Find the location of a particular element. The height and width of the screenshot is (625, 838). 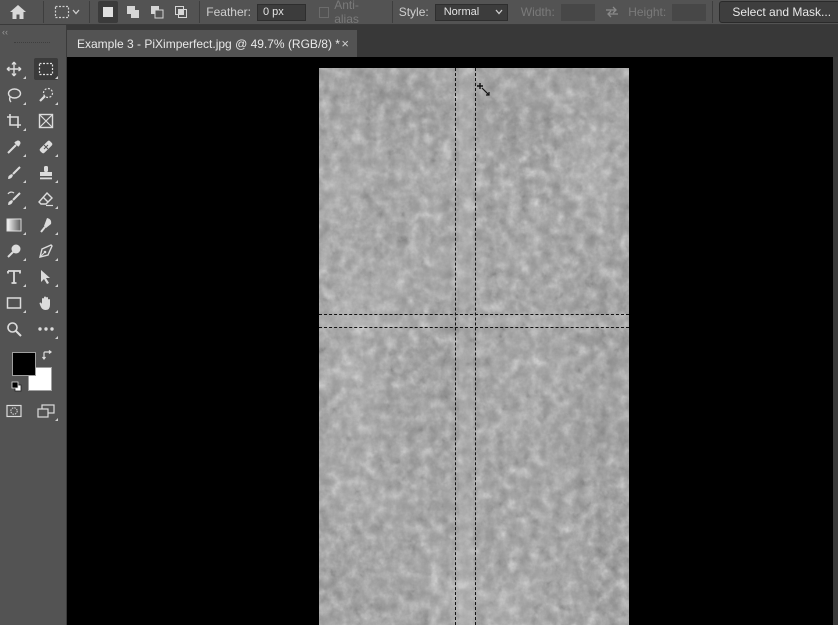

swap-colors-button is located at coordinates (47, 357).